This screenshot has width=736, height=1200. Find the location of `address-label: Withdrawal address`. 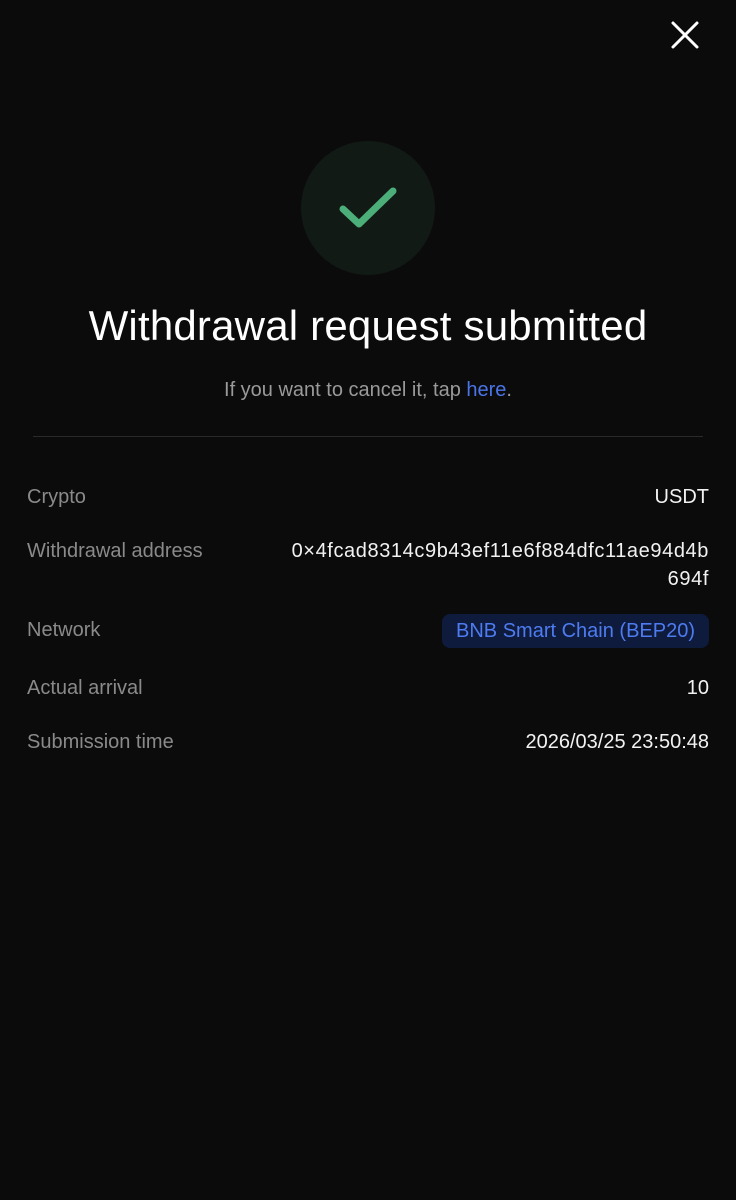

address-label: Withdrawal address is located at coordinates (115, 551).